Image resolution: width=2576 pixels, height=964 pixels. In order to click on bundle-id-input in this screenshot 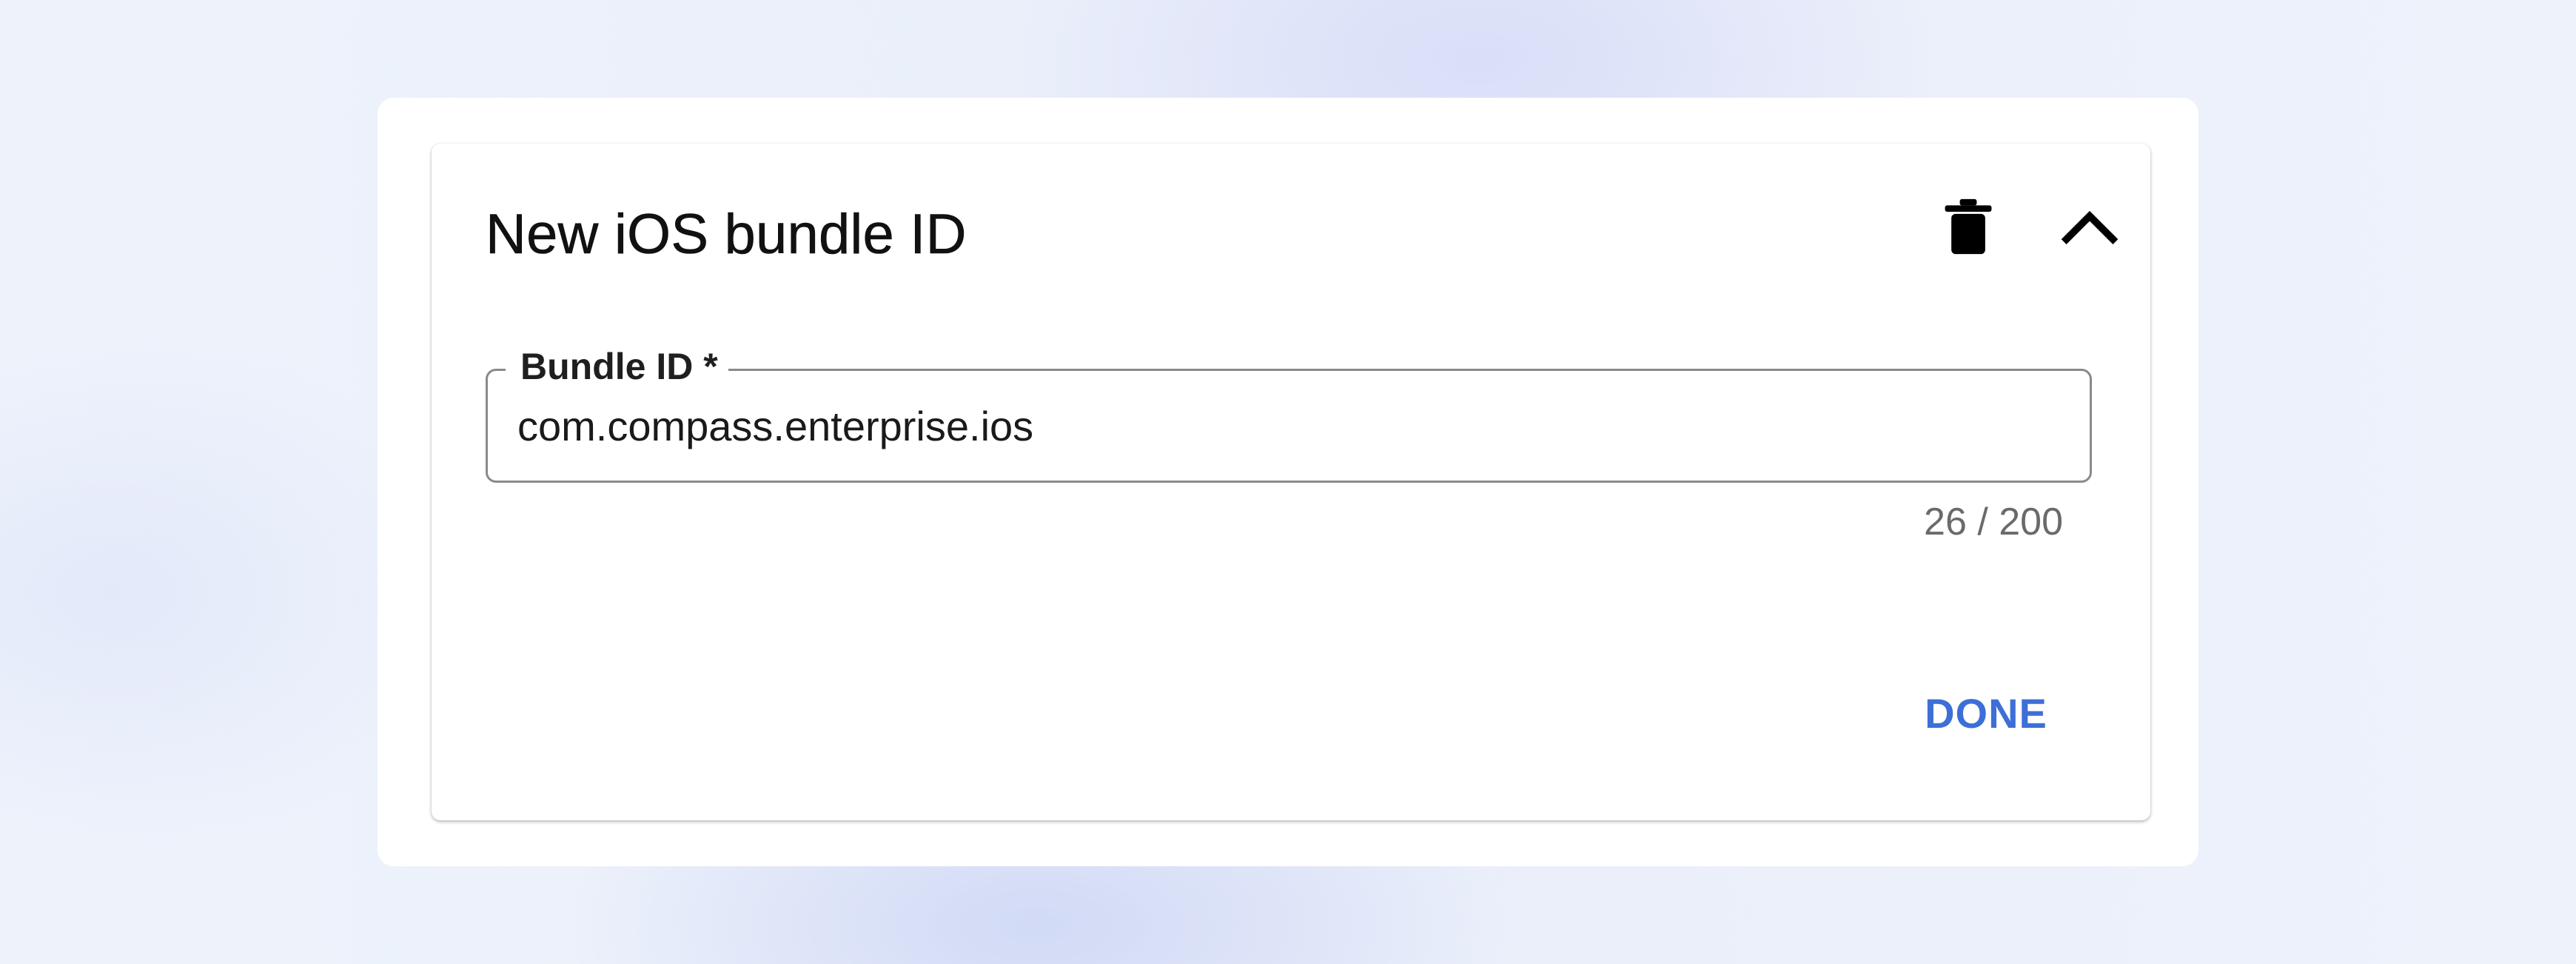, I will do `click(1287, 426)`.